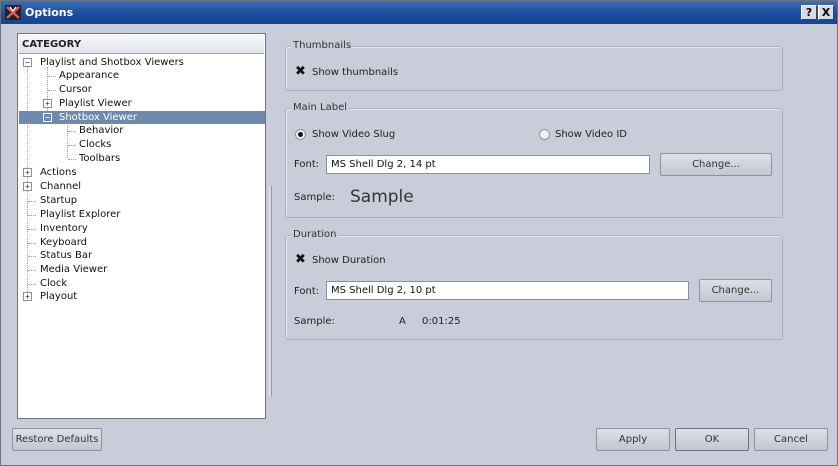  I want to click on tree-item-label: Keyboard, so click(64, 242).